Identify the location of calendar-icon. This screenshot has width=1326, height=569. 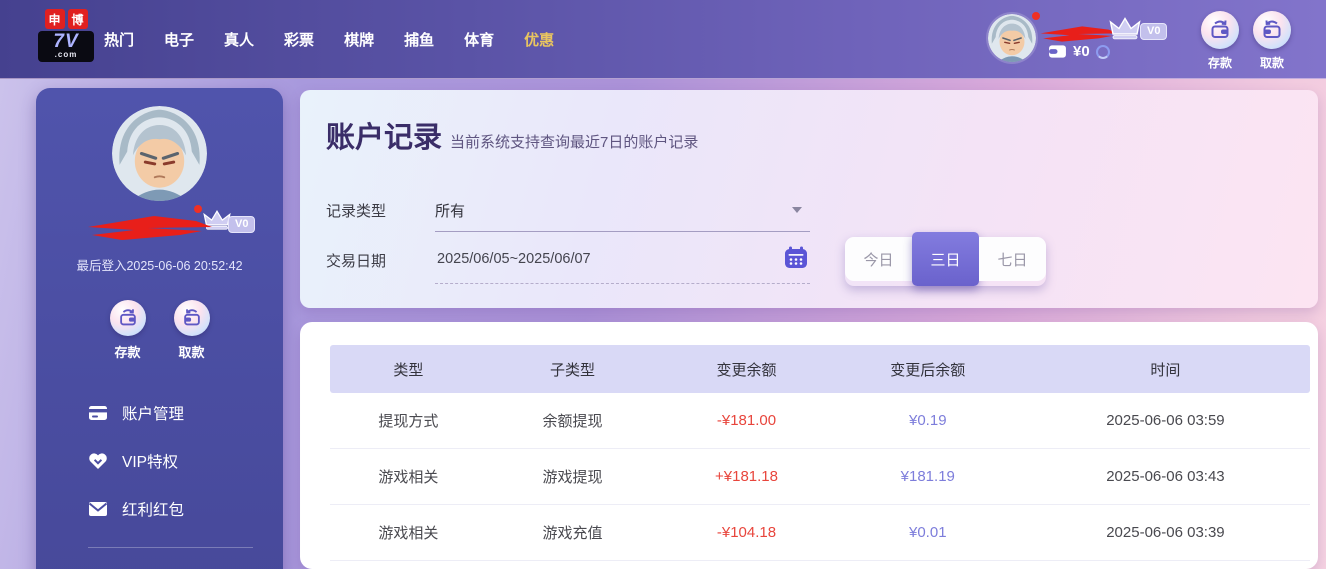
(796, 257).